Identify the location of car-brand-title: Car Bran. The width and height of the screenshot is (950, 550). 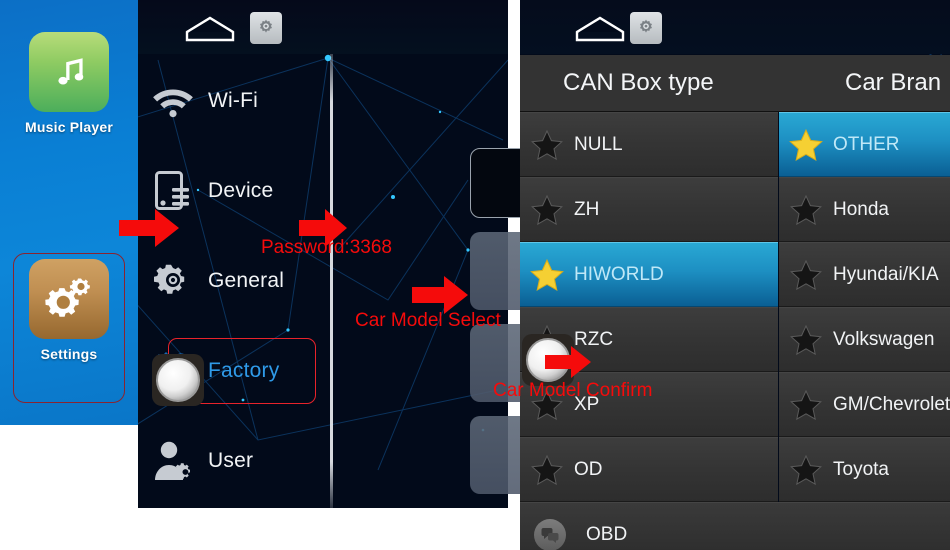
(893, 82).